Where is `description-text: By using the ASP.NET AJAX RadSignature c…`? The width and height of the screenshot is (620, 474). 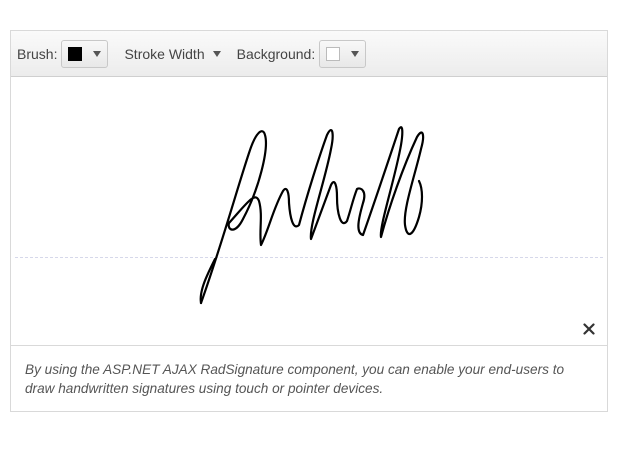
description-text: By using the ASP.NET AJAX RadSignature c… is located at coordinates (295, 379).